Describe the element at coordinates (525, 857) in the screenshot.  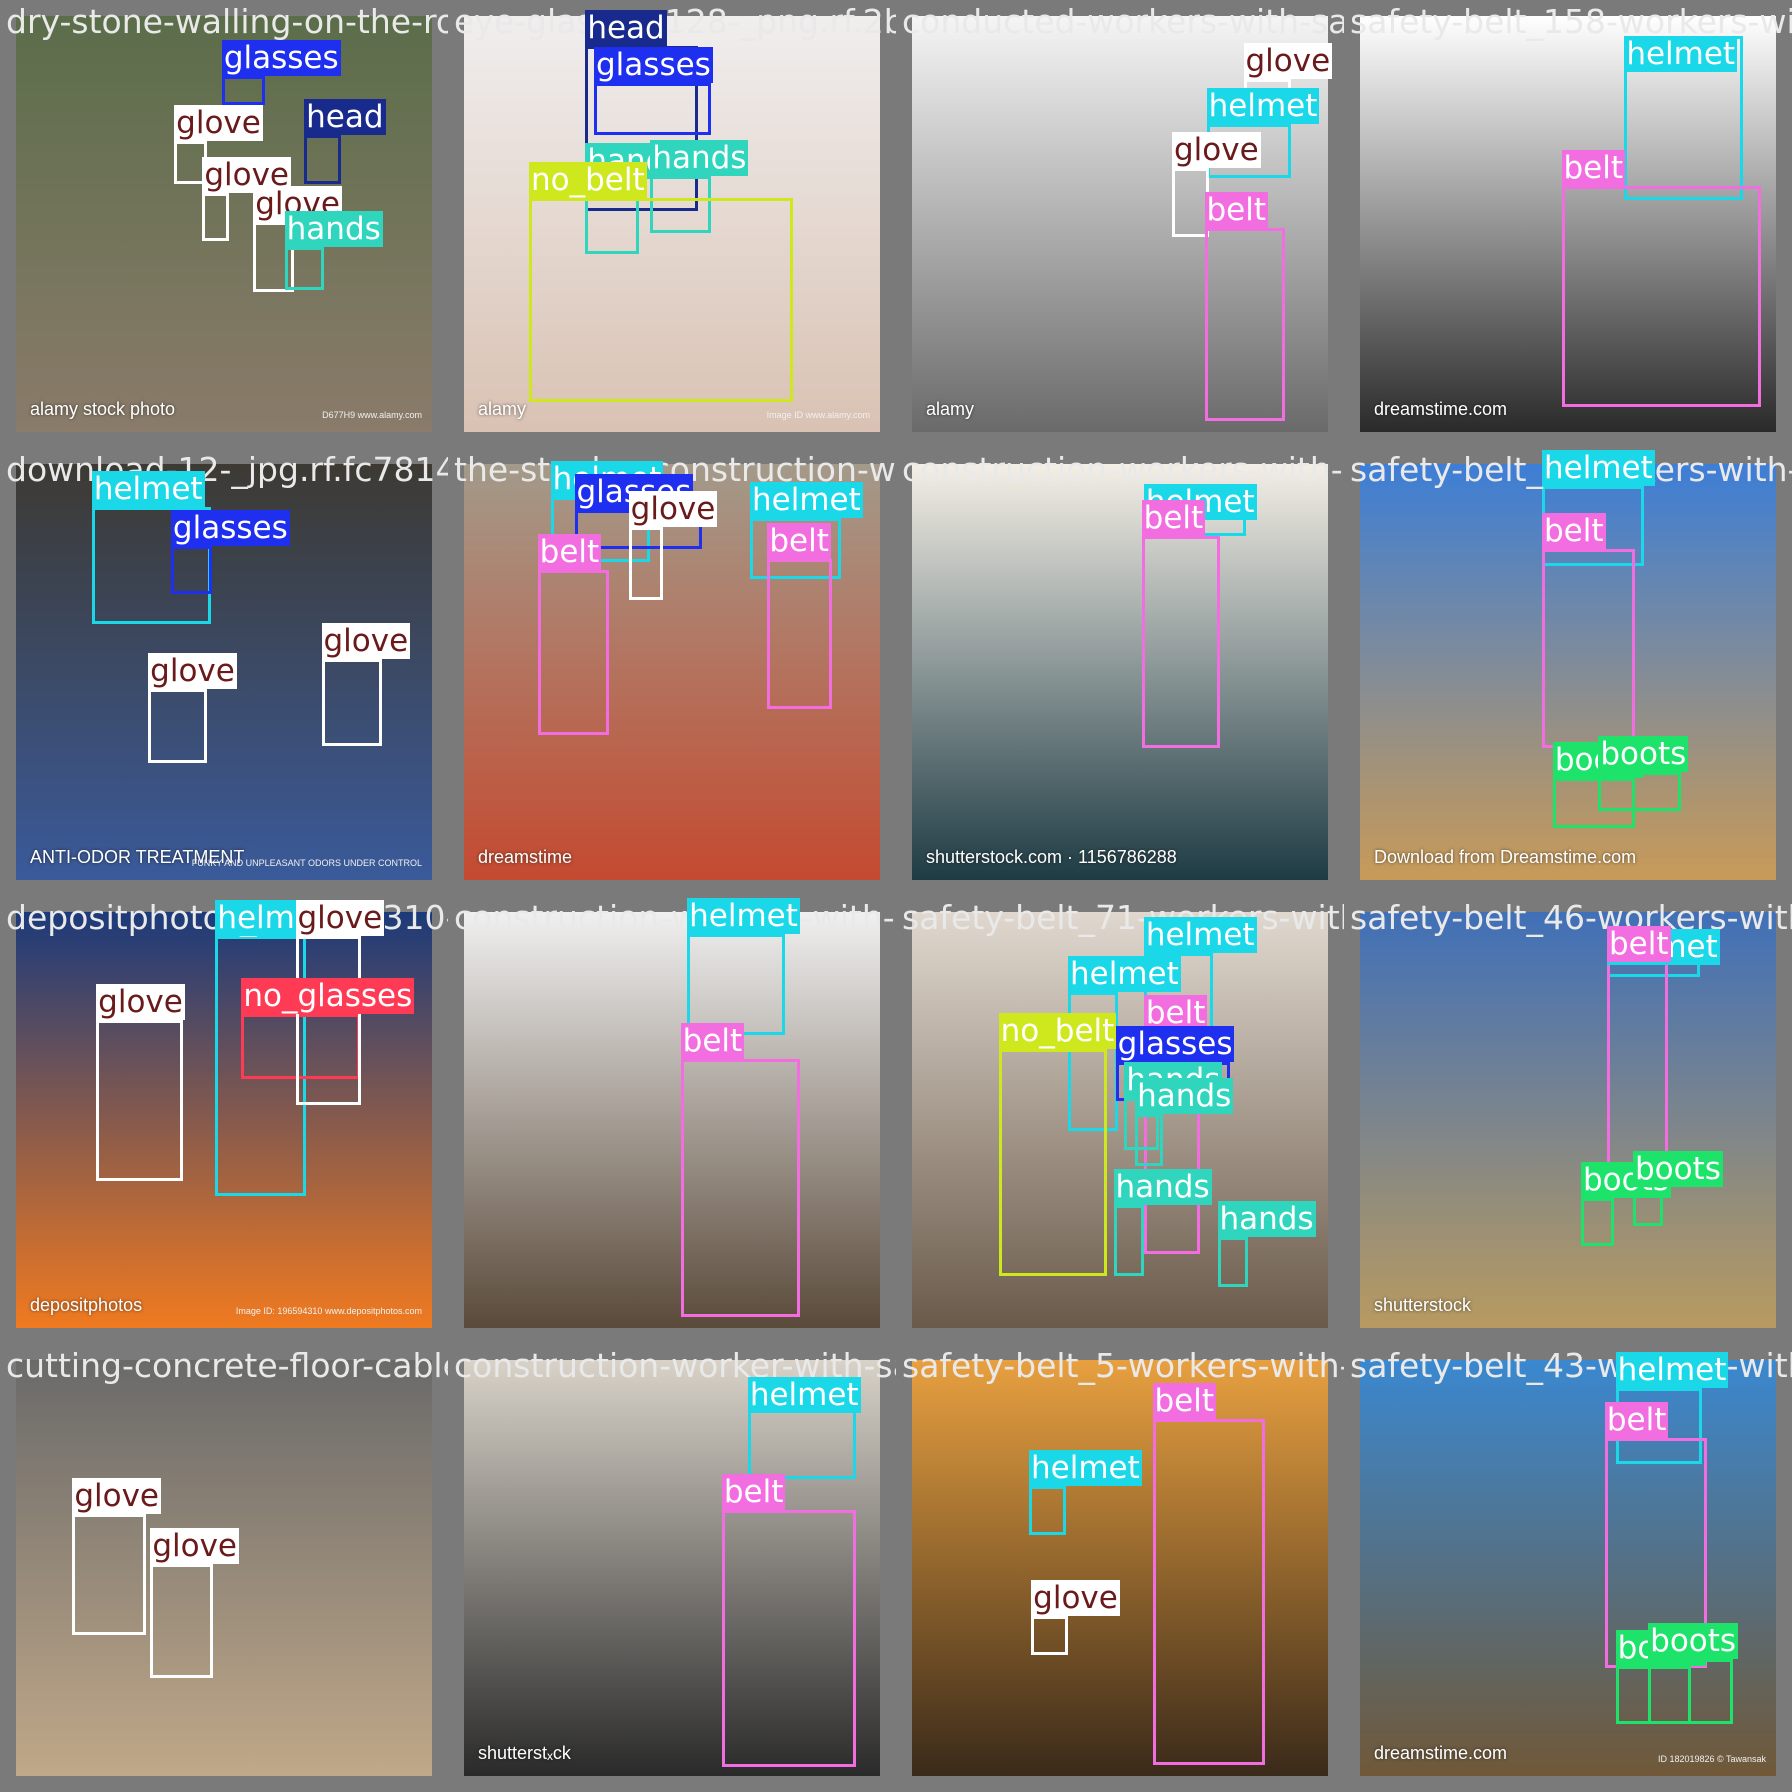
I see `watermark-text: dreamstime` at that location.